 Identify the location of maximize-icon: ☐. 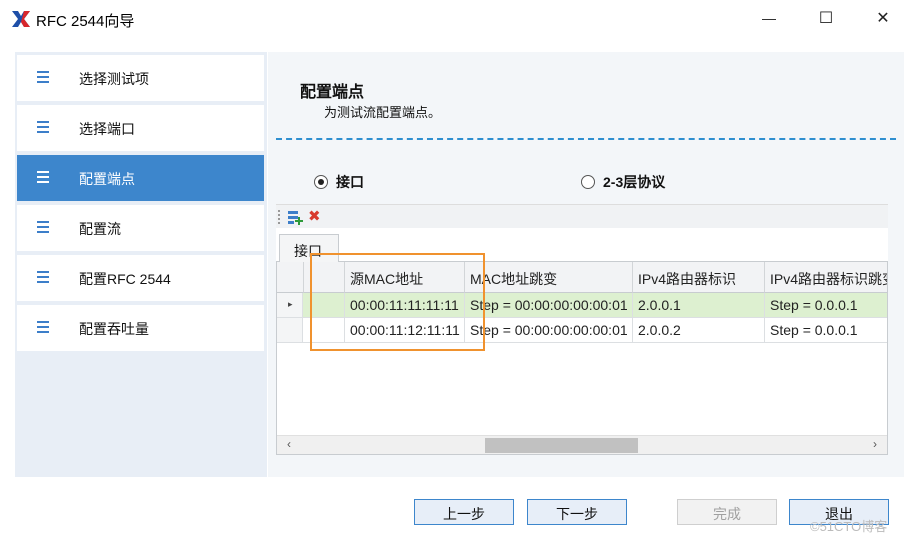
(826, 18).